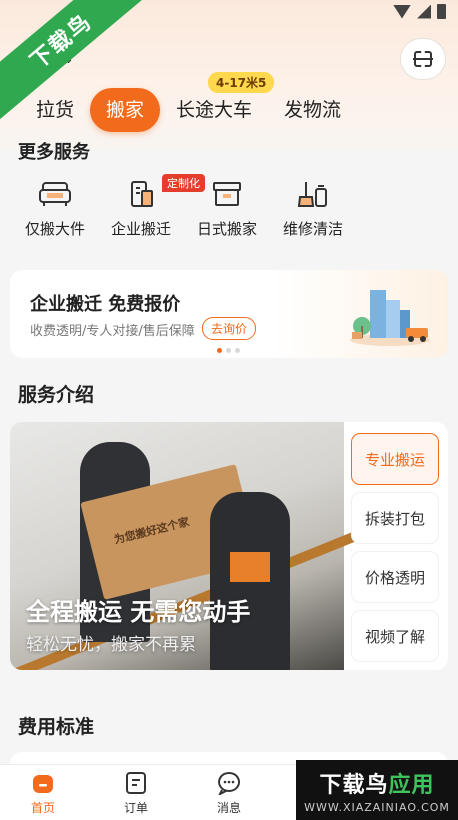  What do you see at coordinates (395, 636) in the screenshot?
I see `intro-tab-video: 视频了解` at bounding box center [395, 636].